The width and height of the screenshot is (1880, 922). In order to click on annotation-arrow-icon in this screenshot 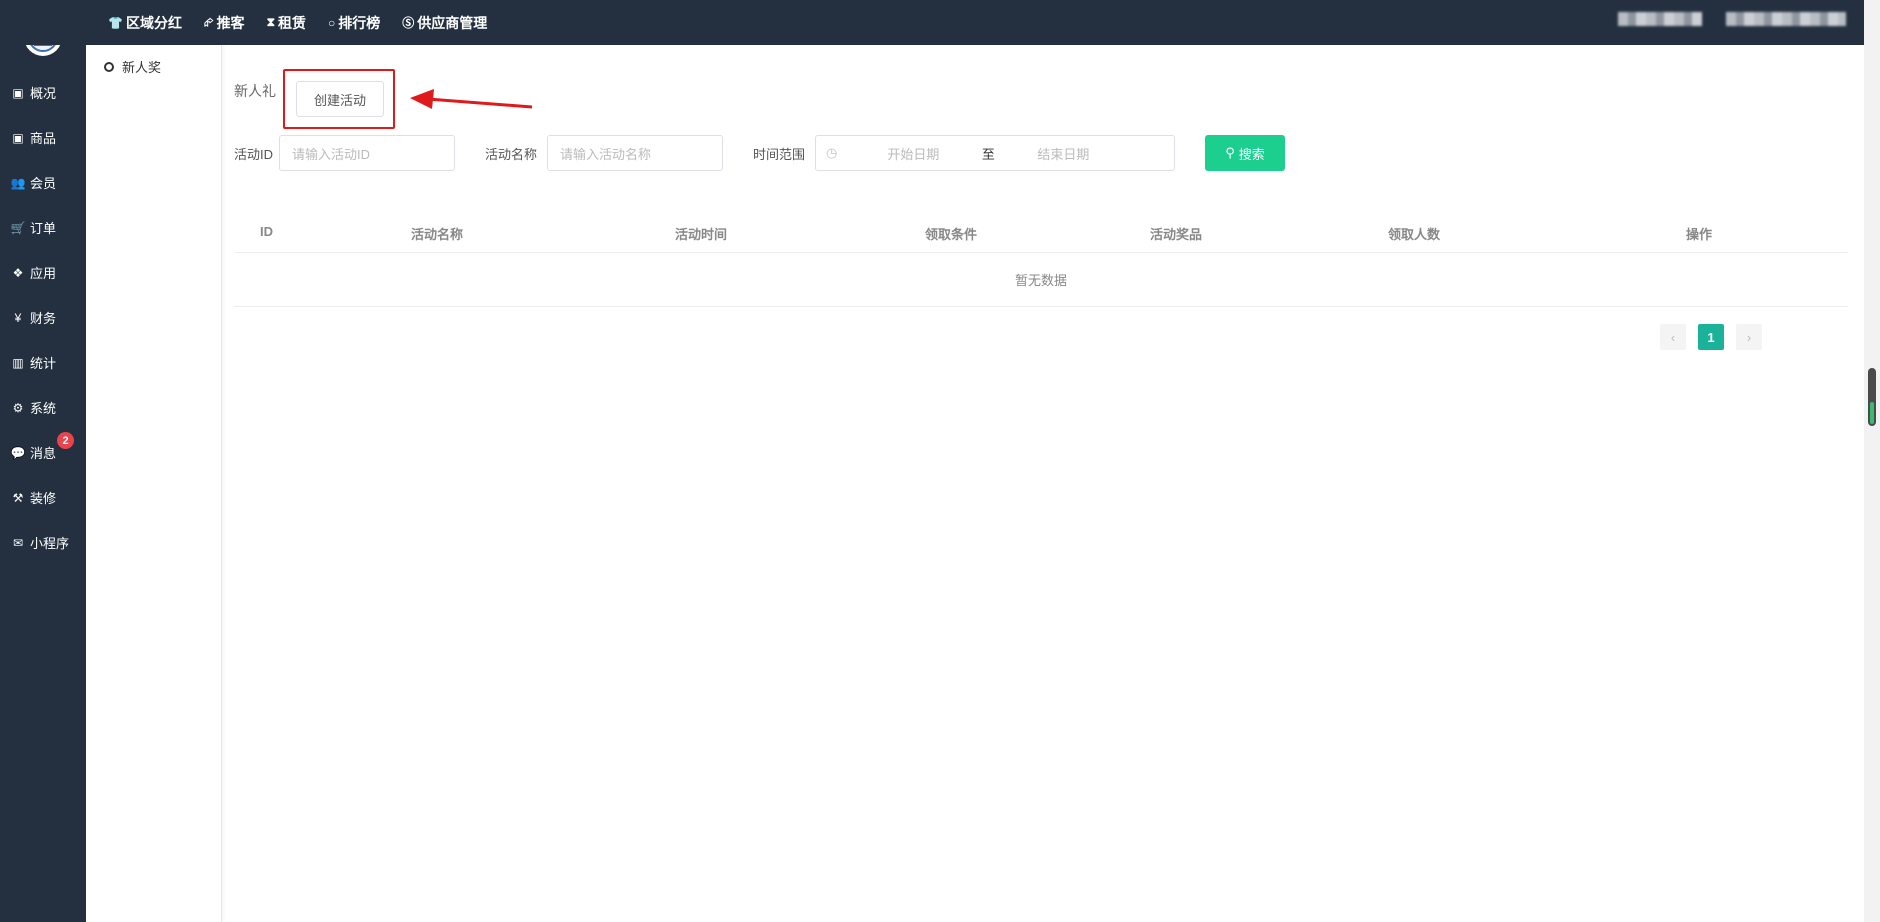, I will do `click(471, 99)`.